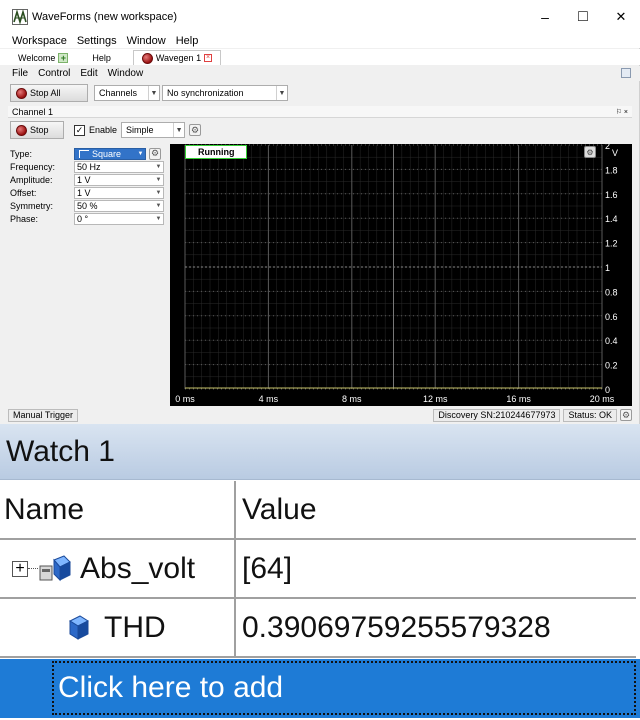 This screenshot has height=720, width=640. I want to click on param-row-symmetry: Symmetry: 50 % ▼, so click(90, 205).